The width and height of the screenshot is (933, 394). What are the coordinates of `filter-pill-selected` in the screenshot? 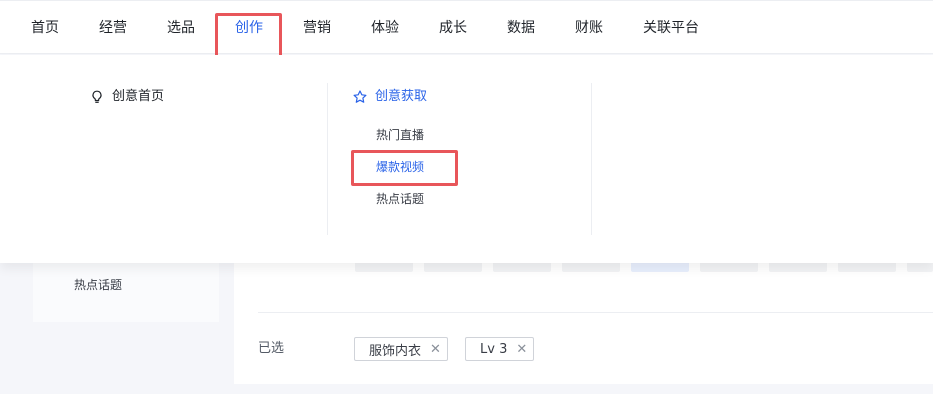 It's located at (660, 267).